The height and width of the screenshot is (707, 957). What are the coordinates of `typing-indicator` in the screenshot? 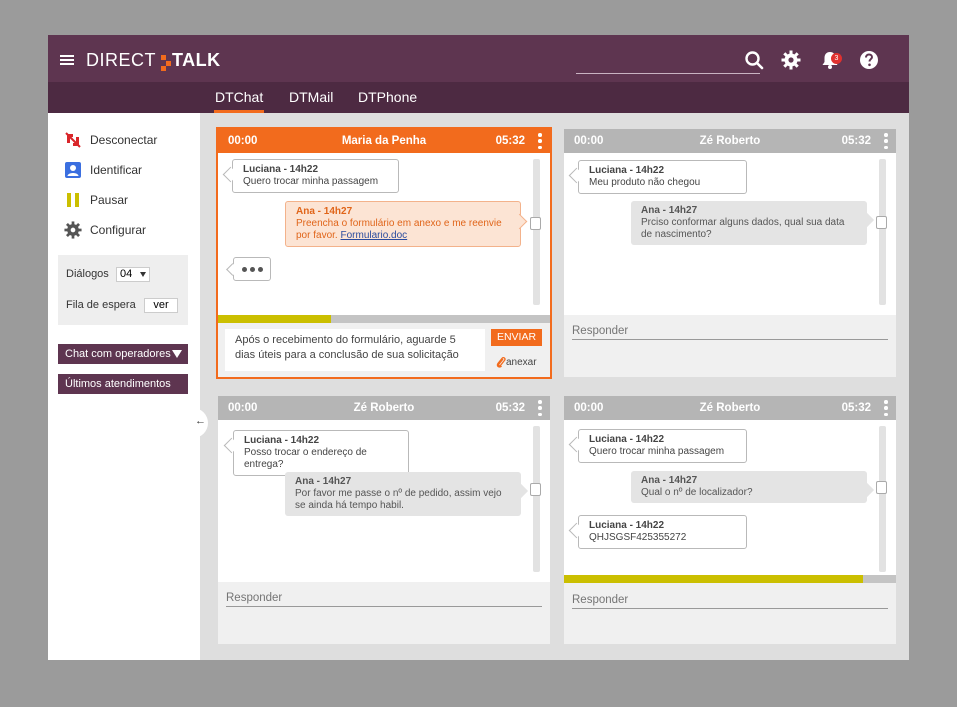 It's located at (252, 269).